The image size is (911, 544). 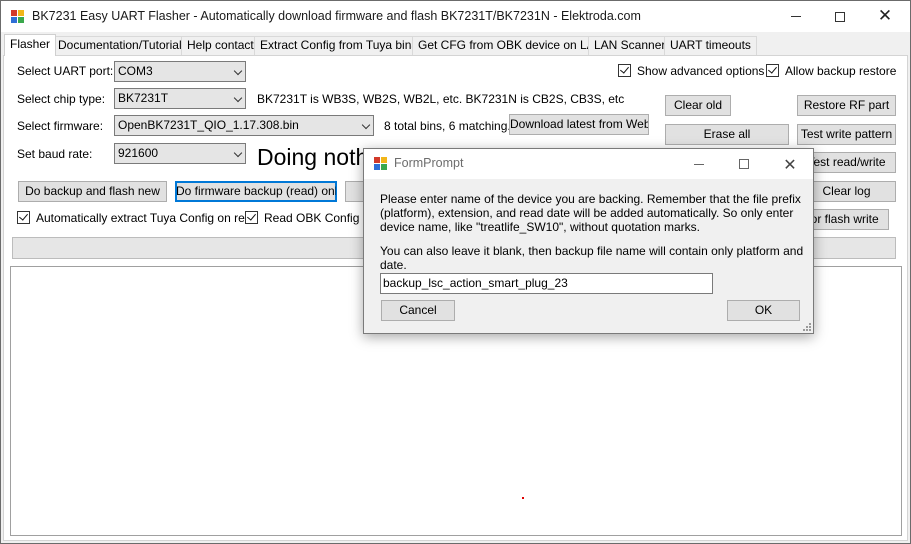 I want to click on erase-all-button: Erase all, so click(x=727, y=134).